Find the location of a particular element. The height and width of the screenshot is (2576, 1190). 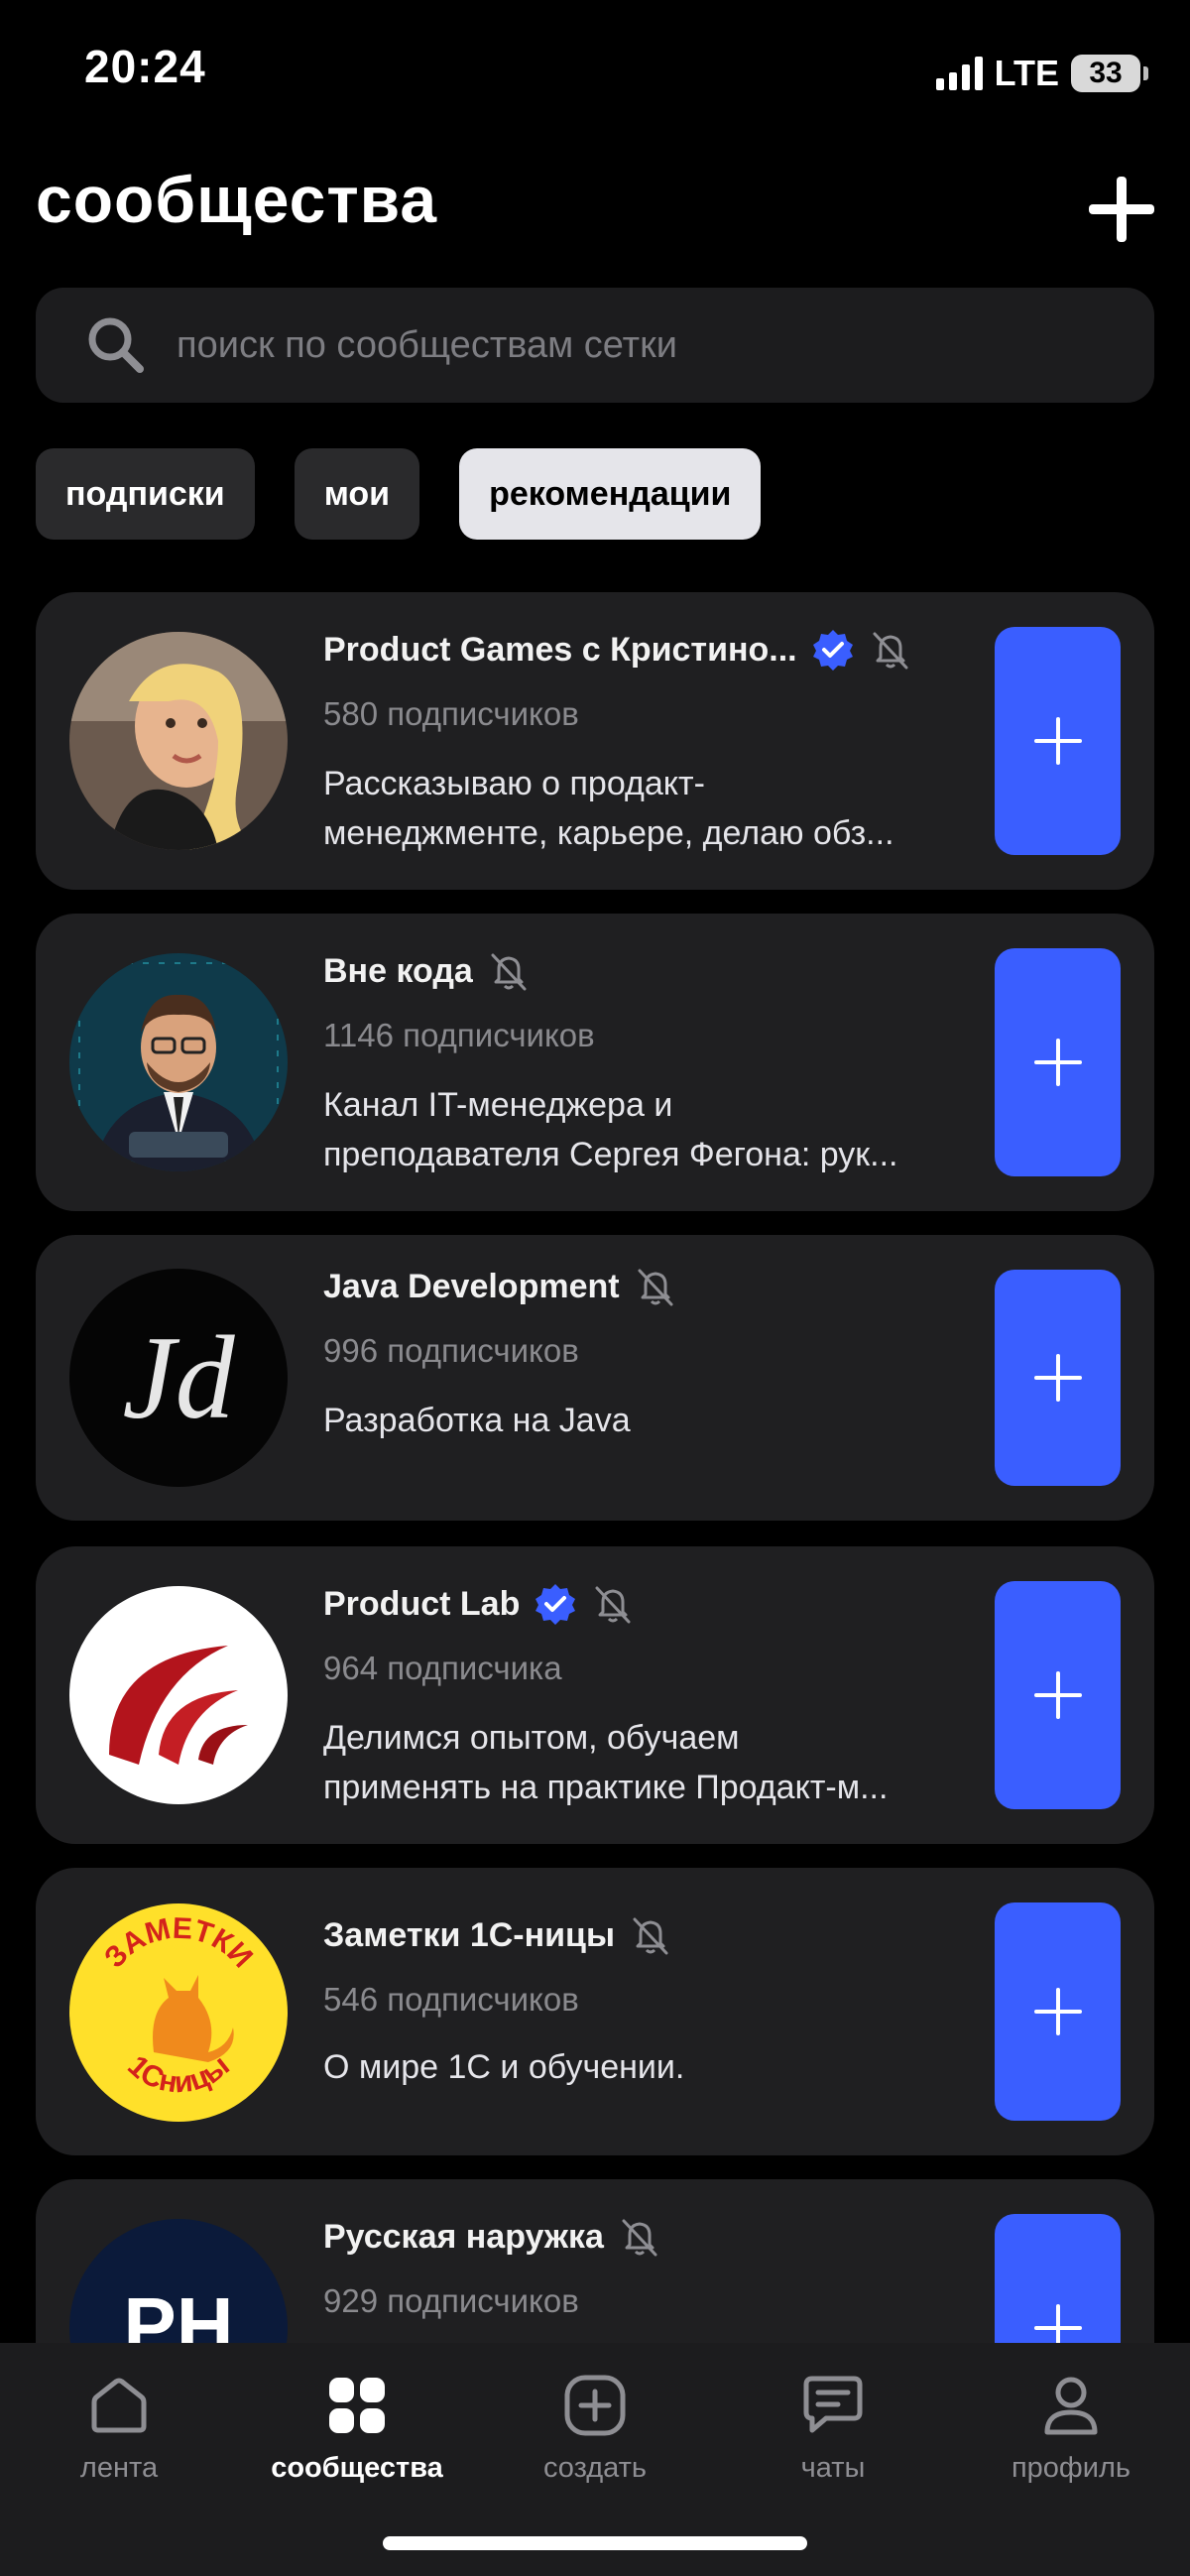

description-line: Делимся опытом, обучаем is located at coordinates (531, 1738).